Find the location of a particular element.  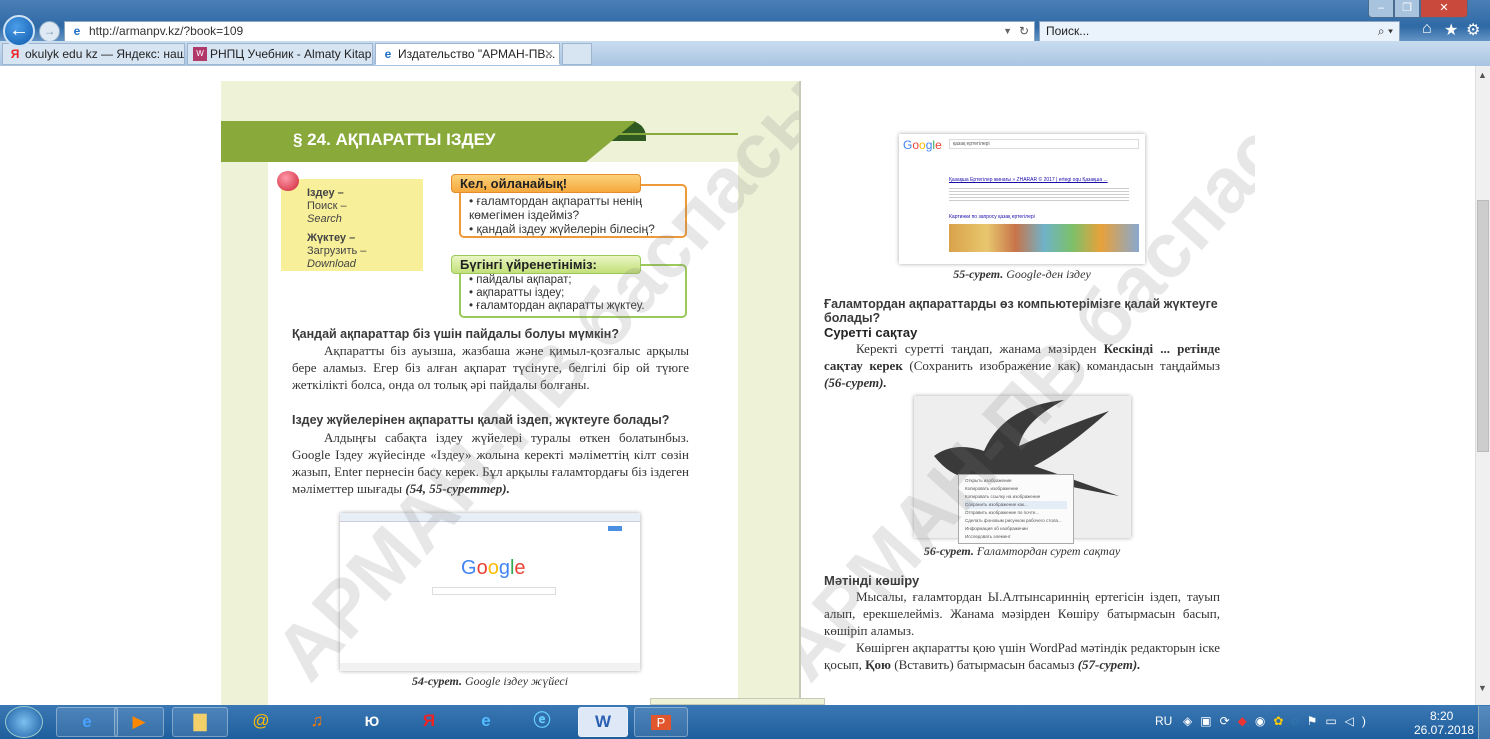

restore-button: ❐ is located at coordinates (1407, 9).